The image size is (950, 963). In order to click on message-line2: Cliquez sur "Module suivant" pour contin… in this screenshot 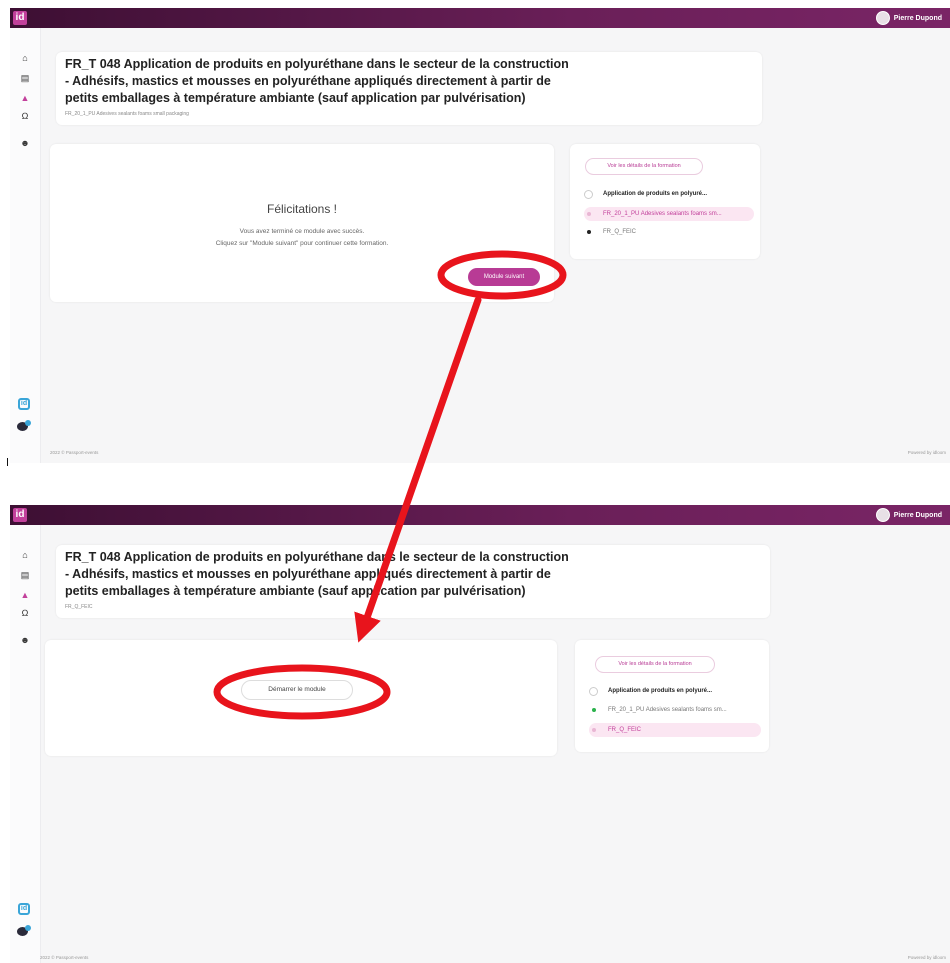, I will do `click(302, 243)`.